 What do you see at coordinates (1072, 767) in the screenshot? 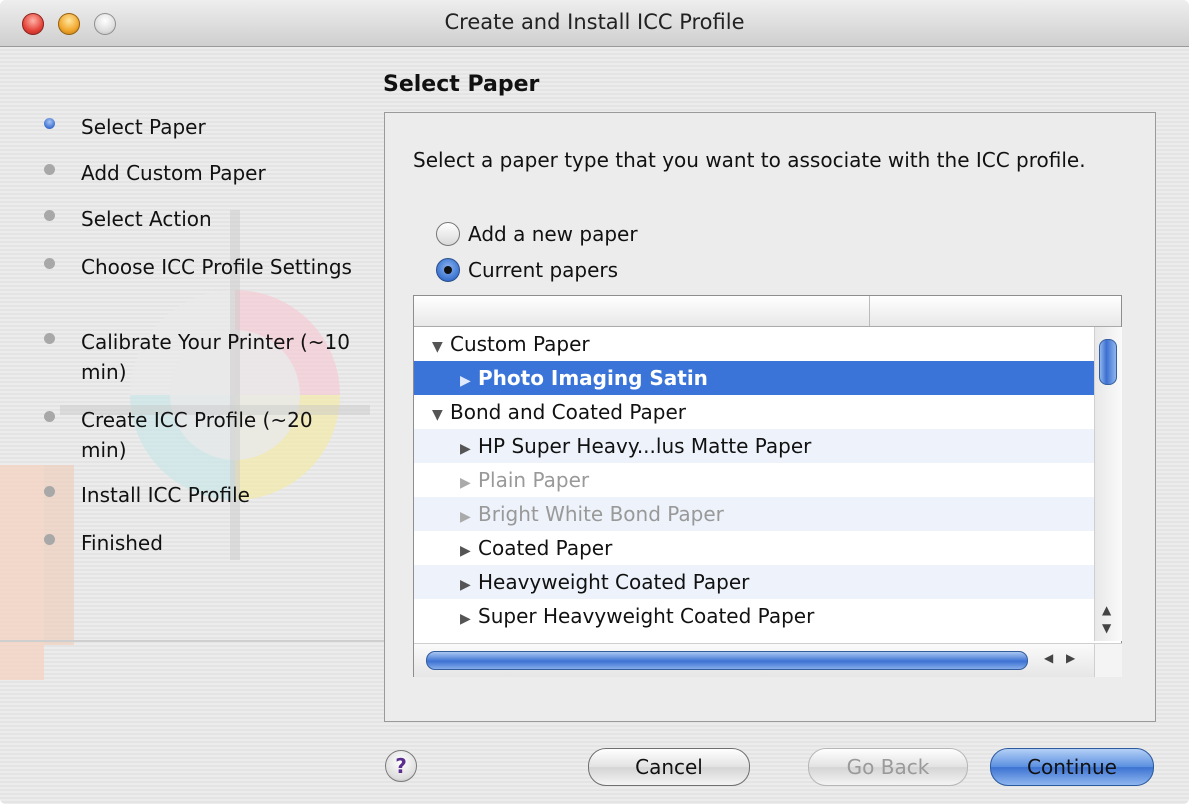
I see `continue-button: Continue` at bounding box center [1072, 767].